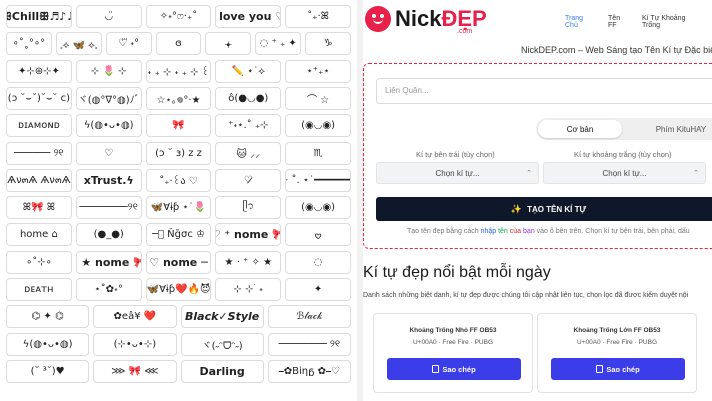  Describe the element at coordinates (108, 71) in the screenshot. I see `symbol-cell: ⊹ 🌷 ⊹` at that location.